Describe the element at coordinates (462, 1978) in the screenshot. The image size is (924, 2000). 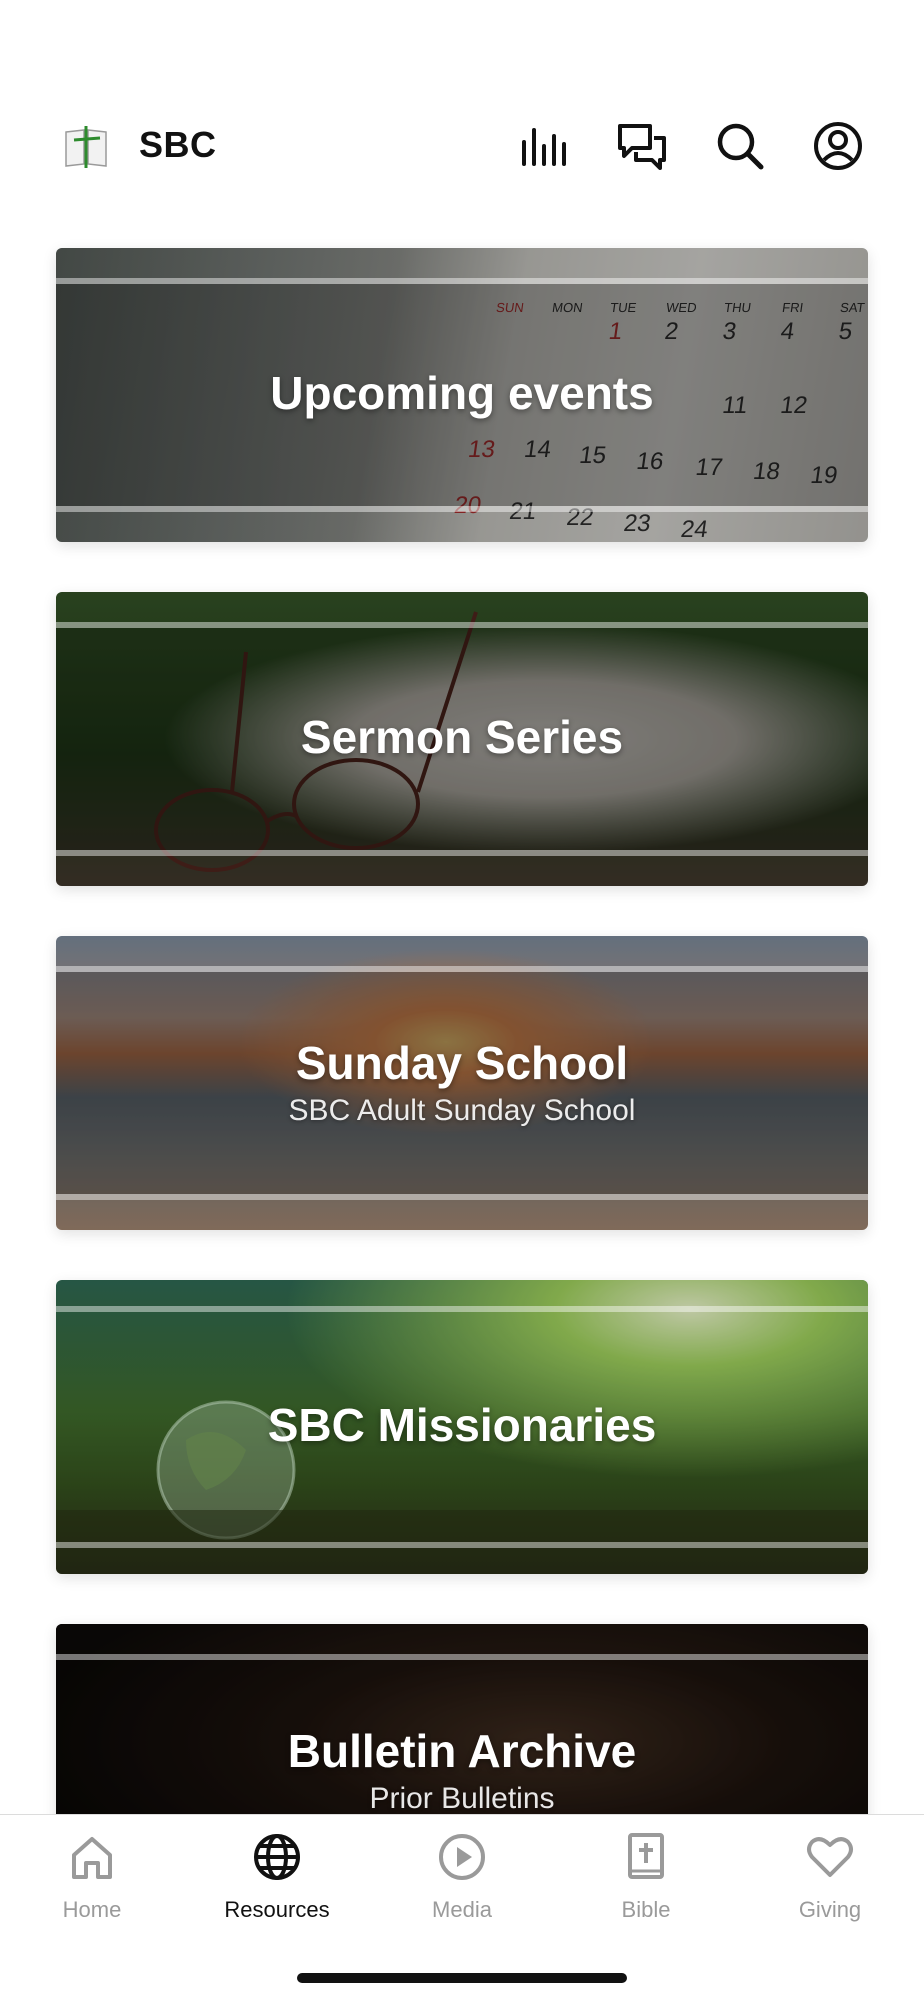
I see `home-indicator` at that location.